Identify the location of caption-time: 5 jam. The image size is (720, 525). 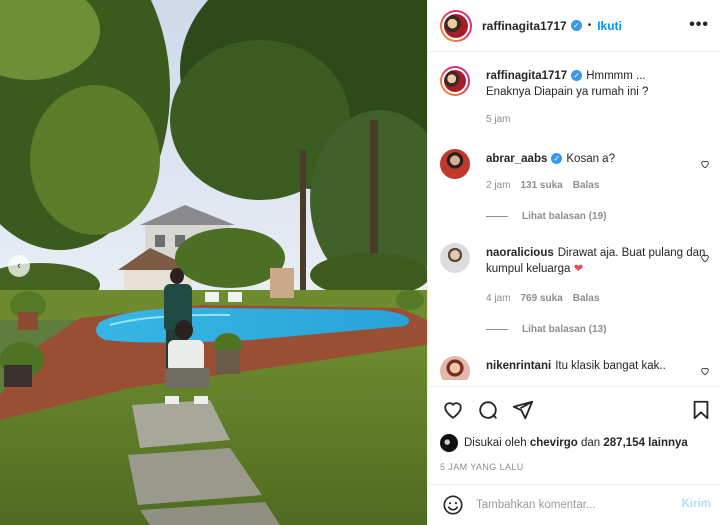
(498, 119).